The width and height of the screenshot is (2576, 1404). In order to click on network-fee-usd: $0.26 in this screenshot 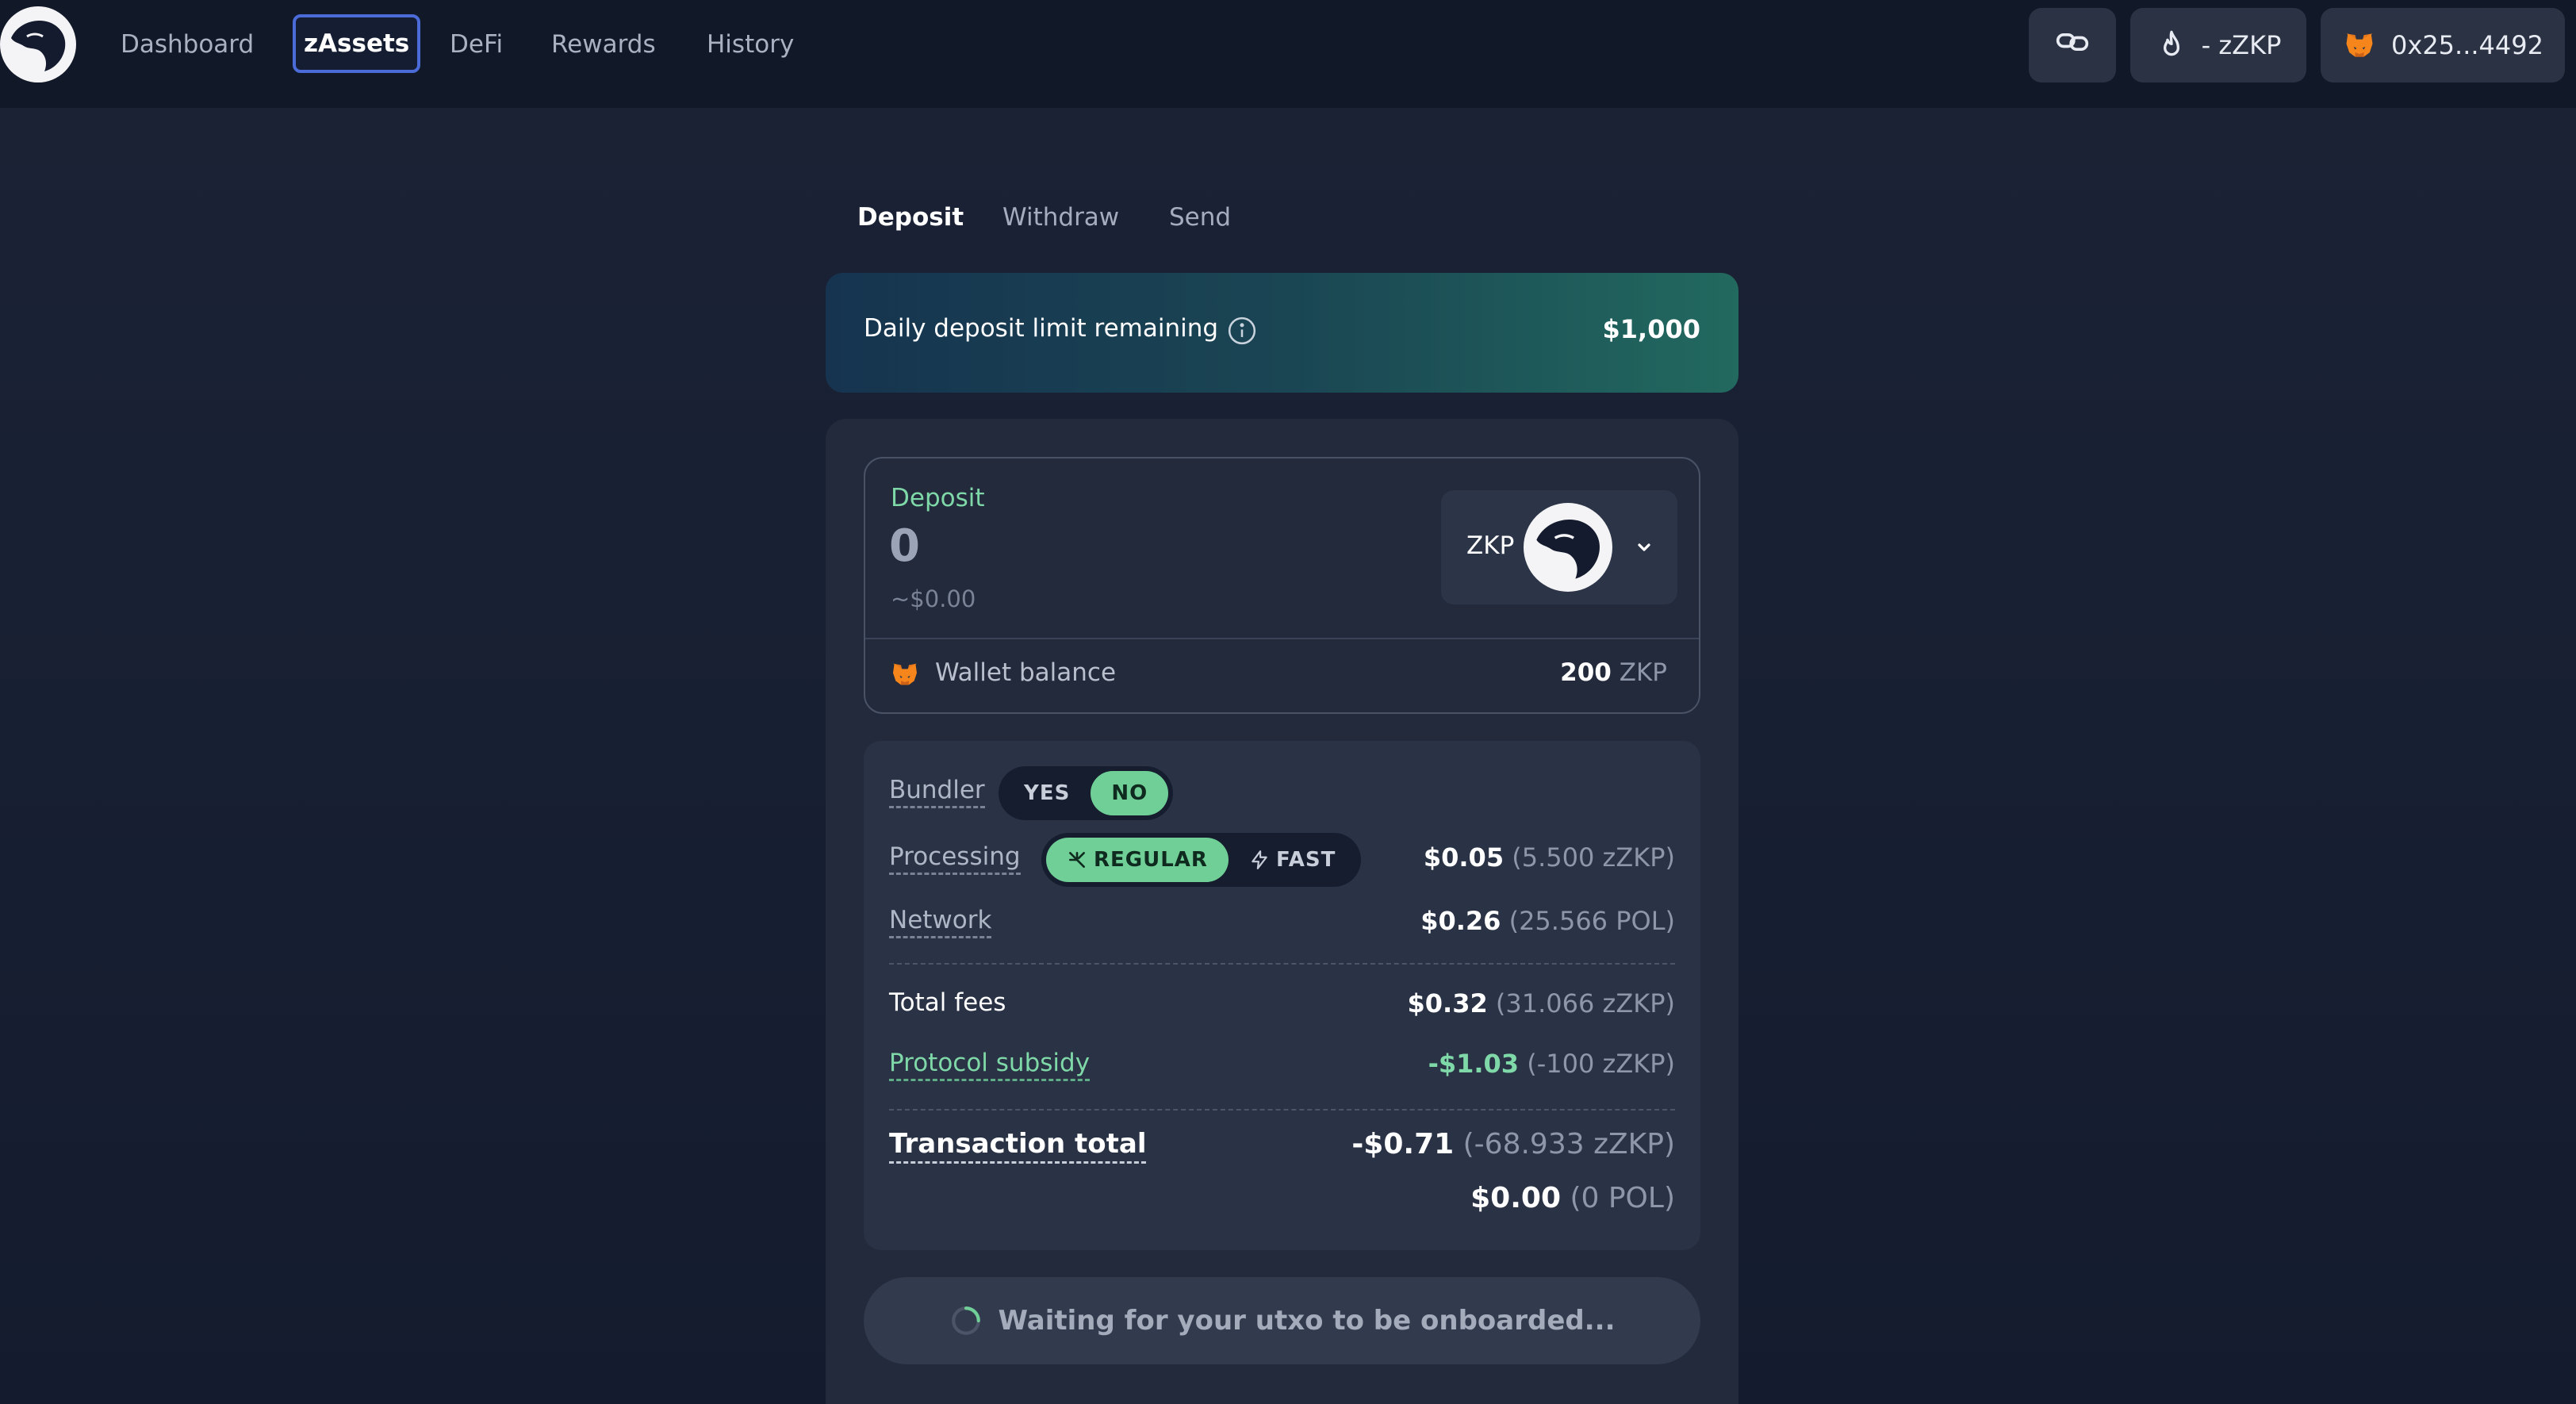, I will do `click(1460, 921)`.